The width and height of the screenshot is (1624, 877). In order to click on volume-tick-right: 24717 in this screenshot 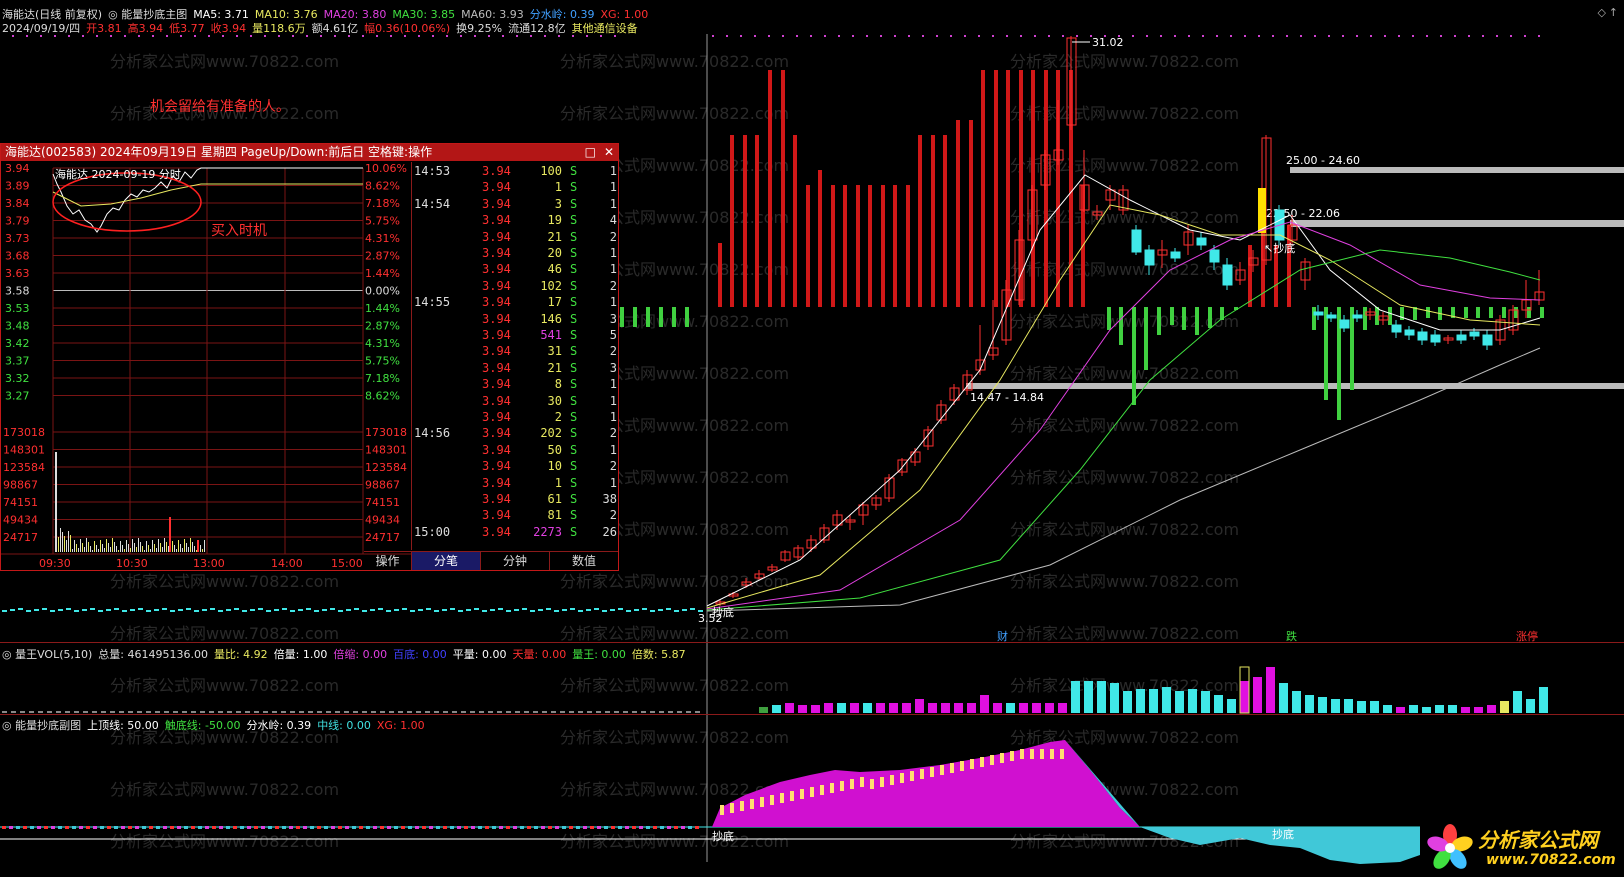, I will do `click(382, 537)`.